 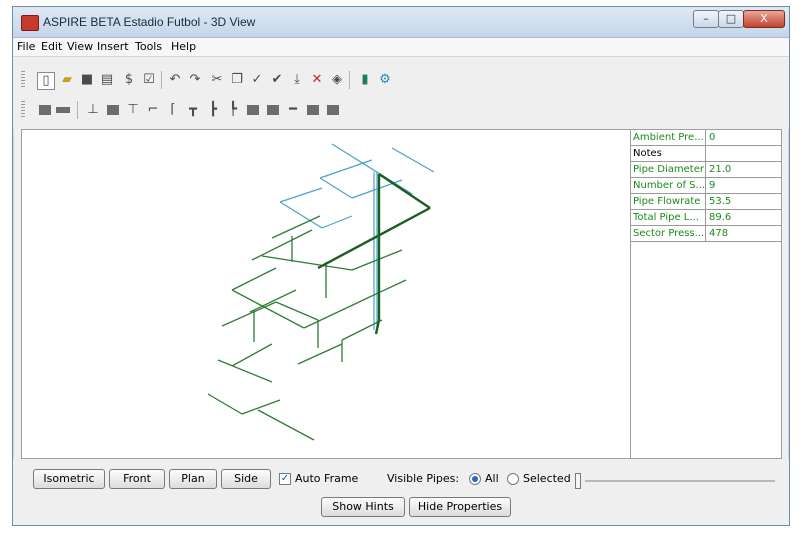 What do you see at coordinates (513, 479) in the screenshot?
I see `visible-selected-radio` at bounding box center [513, 479].